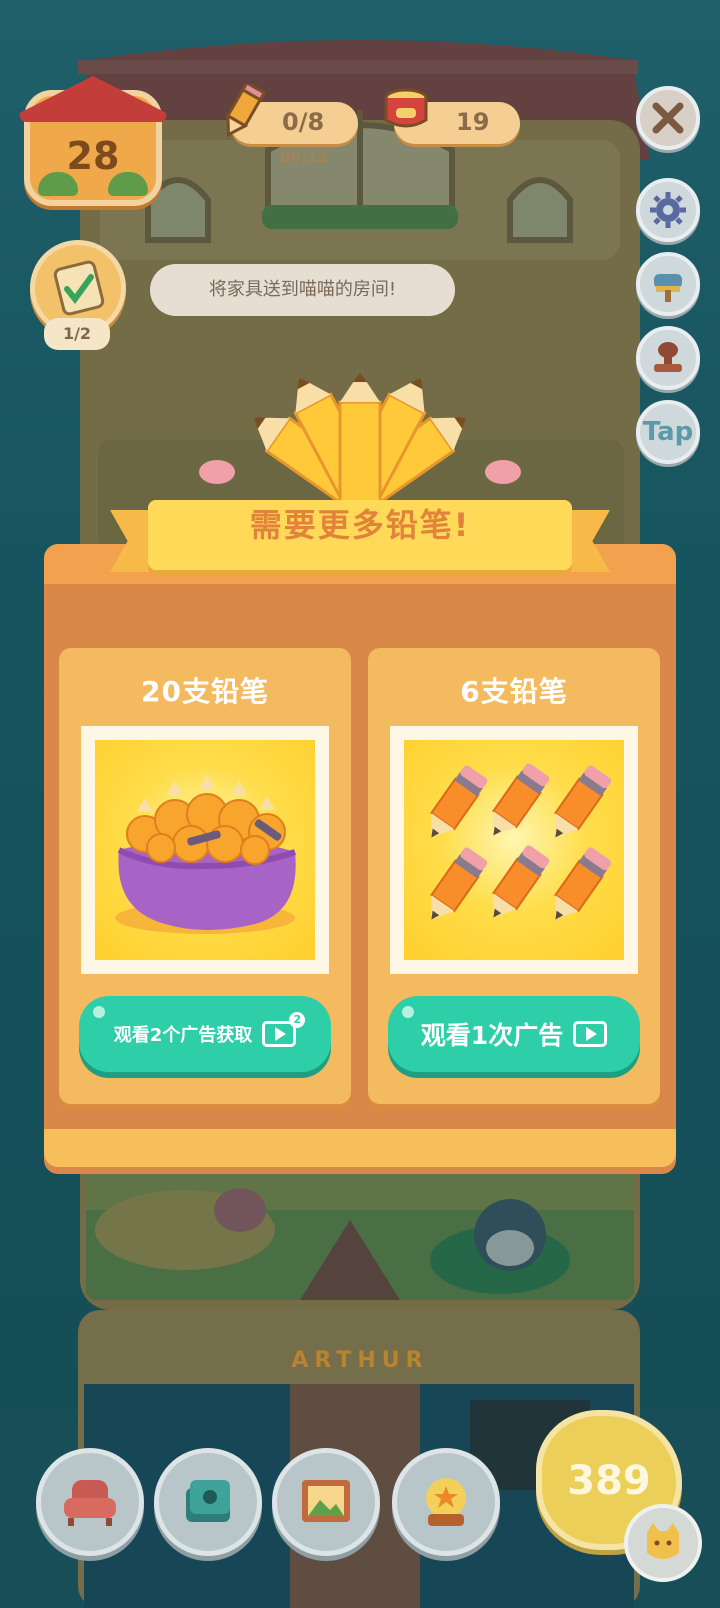 The width and height of the screenshot is (720, 1608). Describe the element at coordinates (452, 116) in the screenshot. I see `can-counter: 19` at that location.